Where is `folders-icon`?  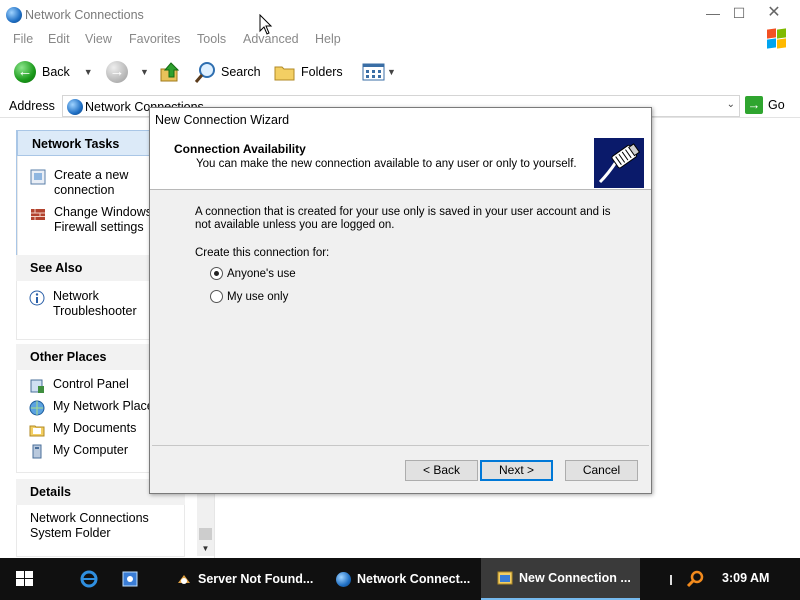
folders-icon is located at coordinates (284, 73).